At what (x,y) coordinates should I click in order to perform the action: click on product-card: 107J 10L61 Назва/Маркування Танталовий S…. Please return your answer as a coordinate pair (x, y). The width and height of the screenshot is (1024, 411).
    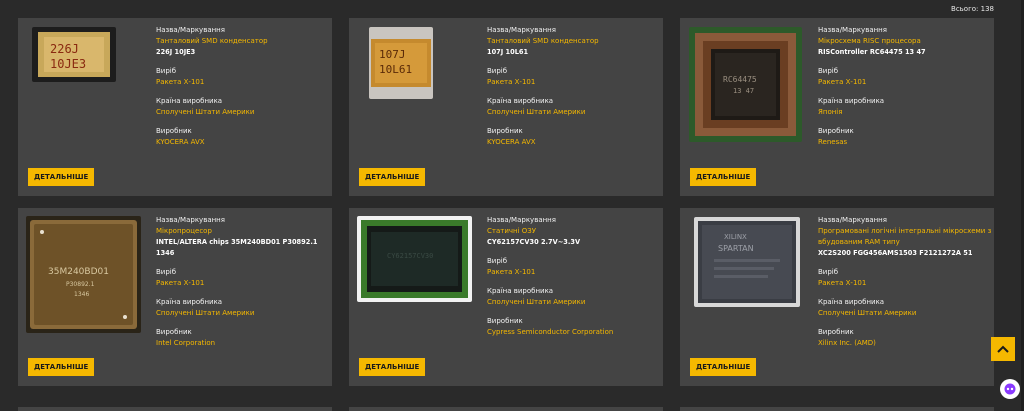
    Looking at the image, I should click on (506, 107).